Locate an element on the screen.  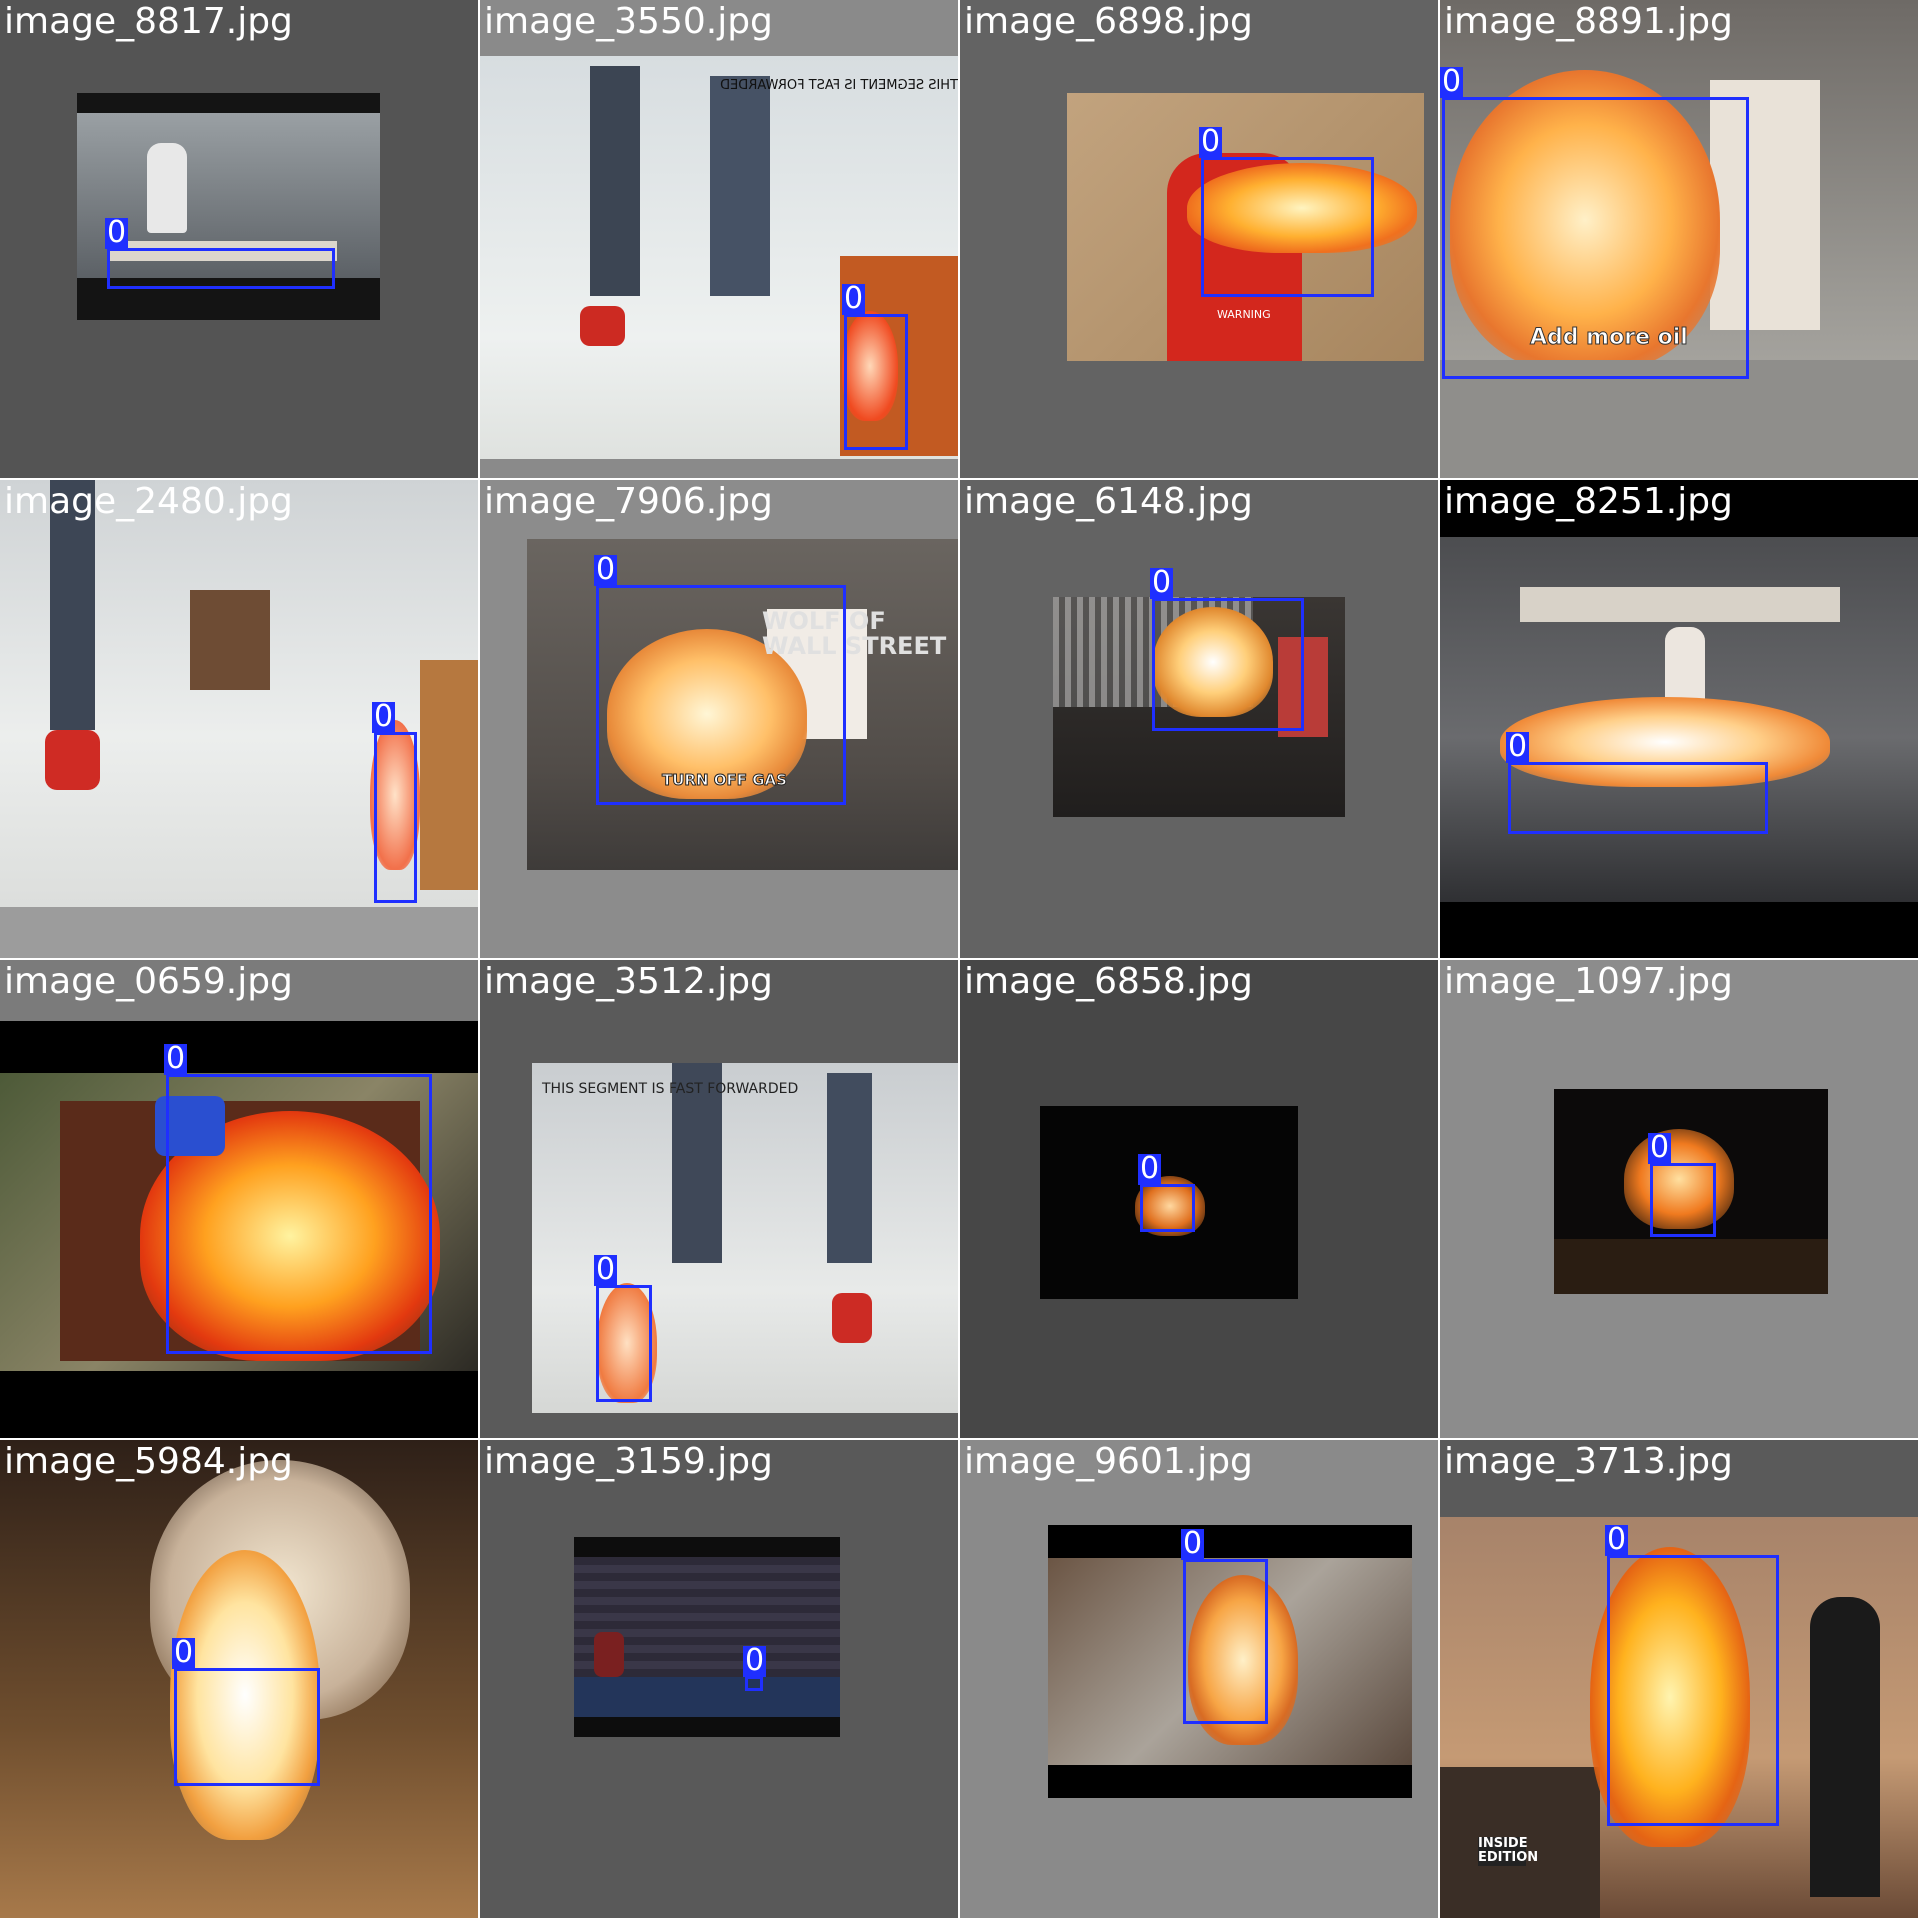
overlay-caption: INSIDE EDITION is located at coordinates (1508, 1851).